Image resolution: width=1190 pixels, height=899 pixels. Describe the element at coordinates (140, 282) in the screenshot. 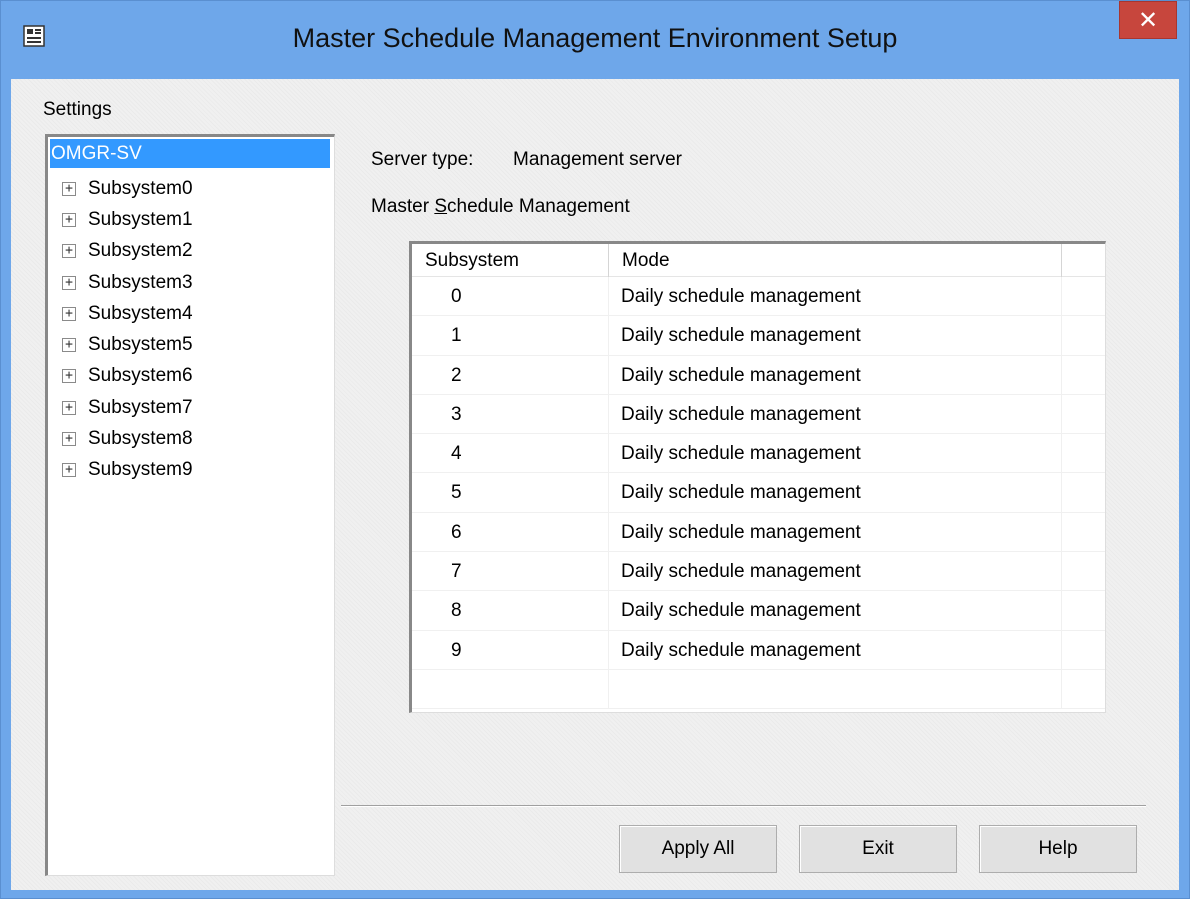

I see `tree-item-label: Subsystem3` at that location.